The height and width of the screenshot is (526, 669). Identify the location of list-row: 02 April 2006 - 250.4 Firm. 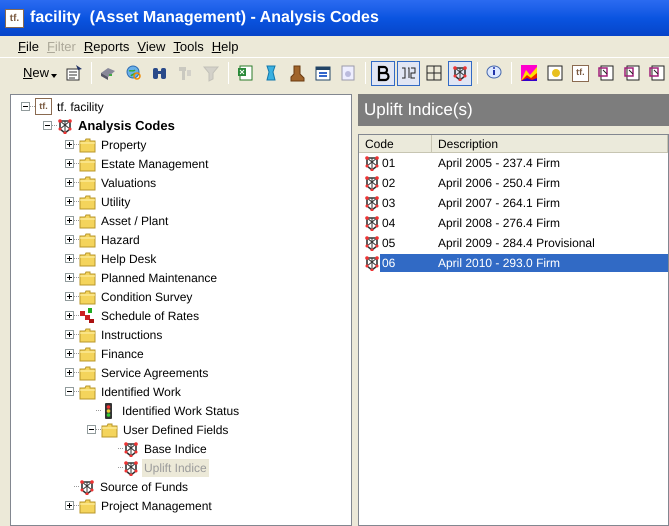
(513, 183).